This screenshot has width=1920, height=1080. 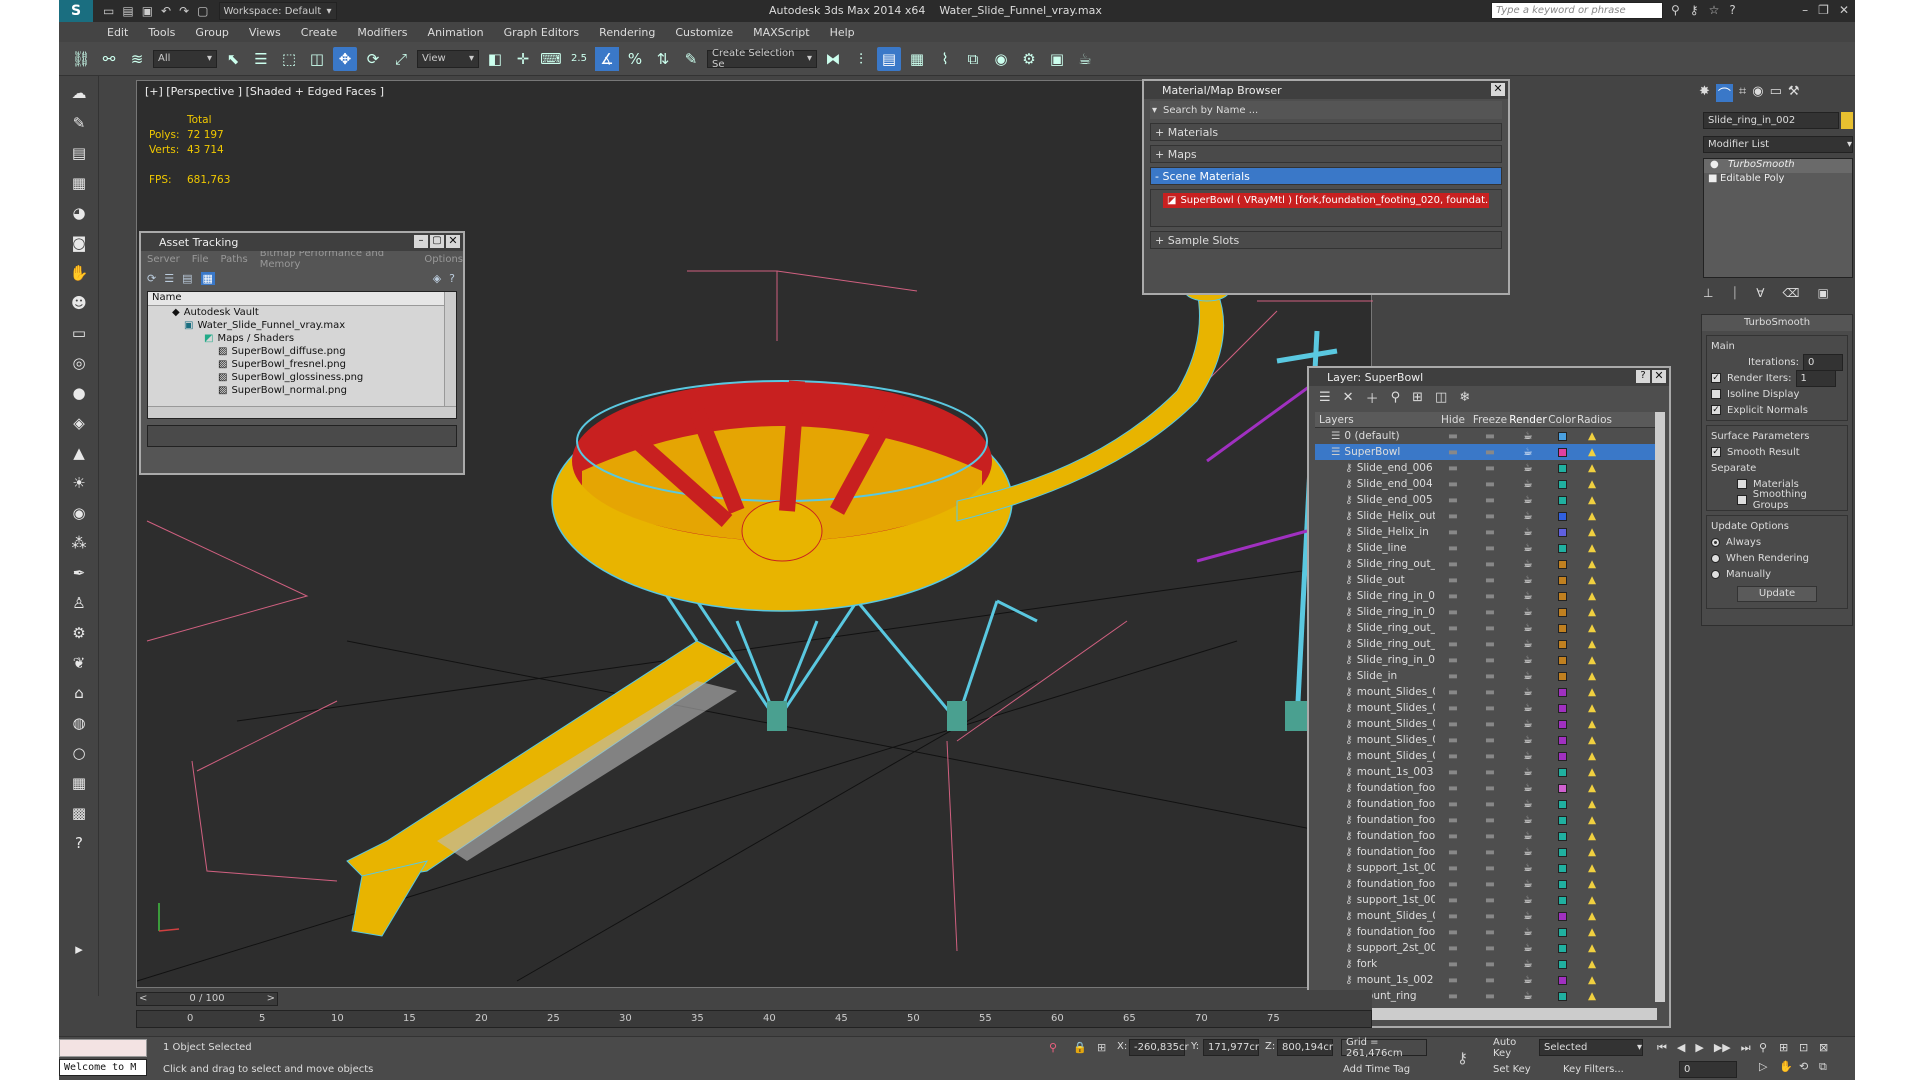 I want to click on list-item: ◩ Maps / Shaders, so click(x=302, y=338).